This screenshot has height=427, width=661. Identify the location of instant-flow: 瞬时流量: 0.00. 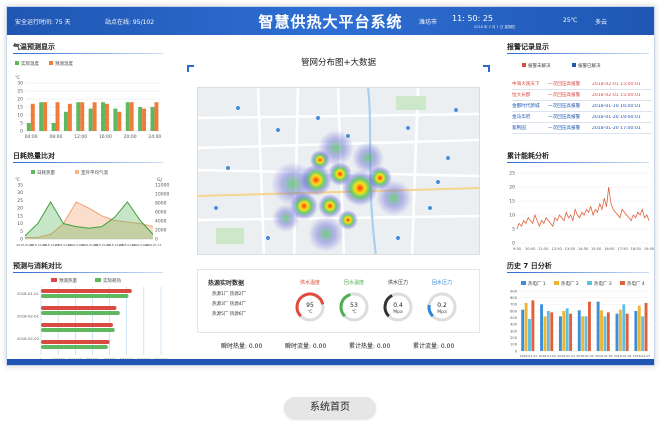
(306, 346).